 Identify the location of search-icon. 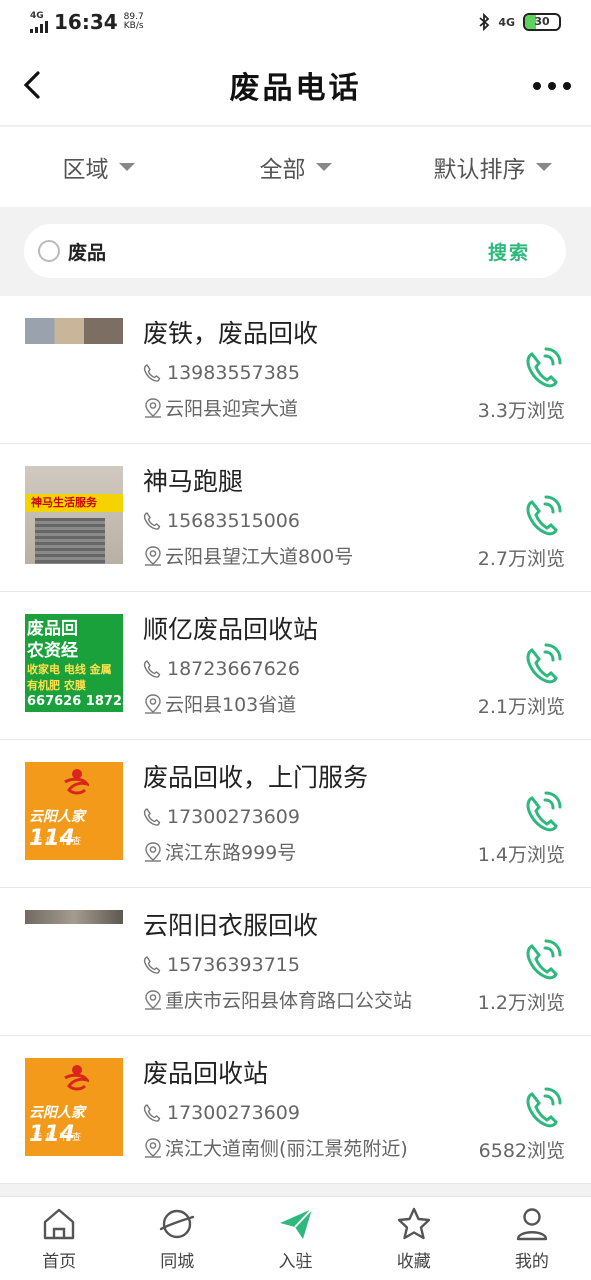
(49, 251).